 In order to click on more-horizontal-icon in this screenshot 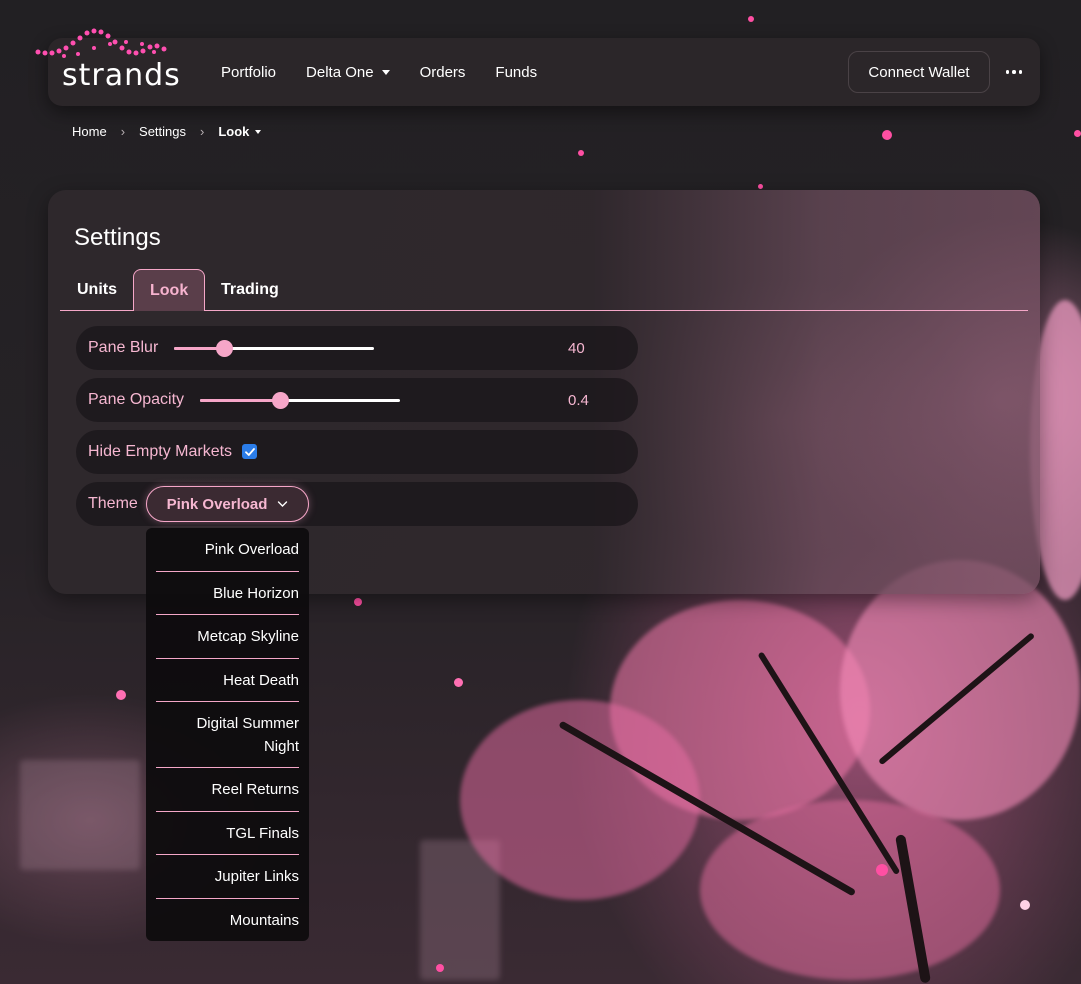, I will do `click(1014, 72)`.